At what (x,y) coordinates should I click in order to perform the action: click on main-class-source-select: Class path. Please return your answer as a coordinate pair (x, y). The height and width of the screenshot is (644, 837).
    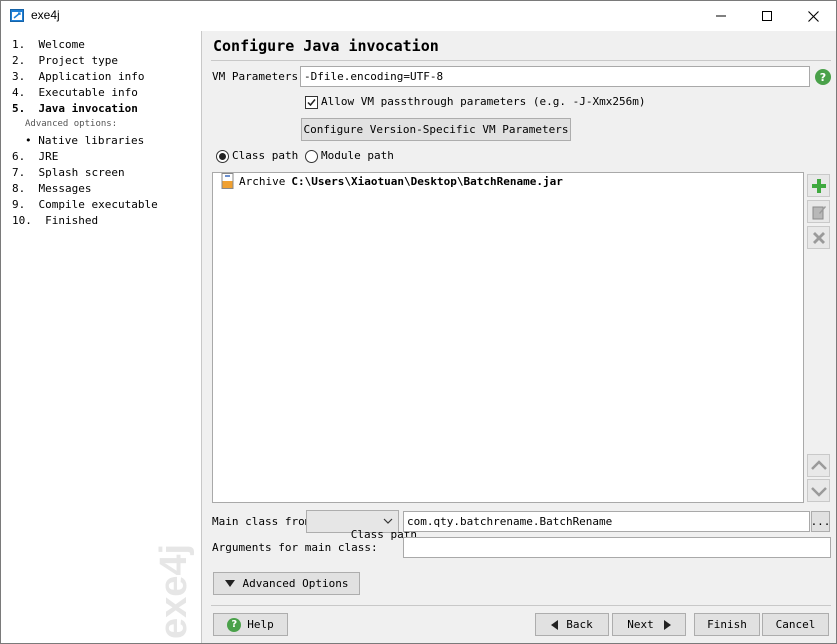
    Looking at the image, I should click on (361, 525).